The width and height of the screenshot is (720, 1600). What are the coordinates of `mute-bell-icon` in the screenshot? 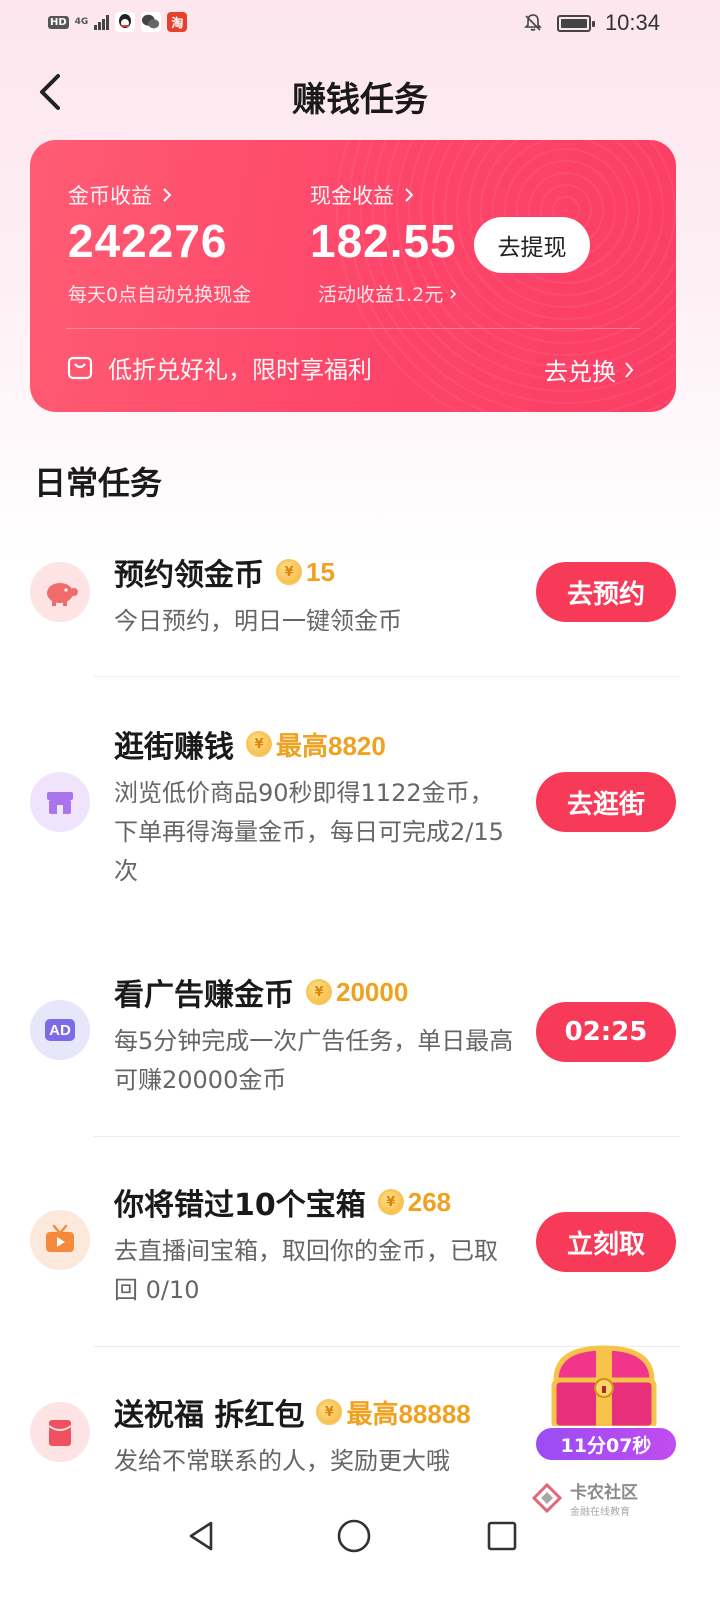 It's located at (533, 22).